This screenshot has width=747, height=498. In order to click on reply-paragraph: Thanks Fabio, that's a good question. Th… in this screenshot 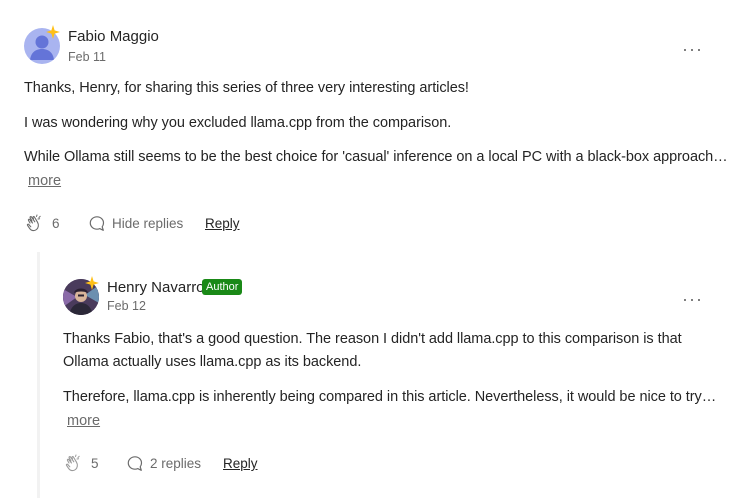, I will do `click(372, 339)`.